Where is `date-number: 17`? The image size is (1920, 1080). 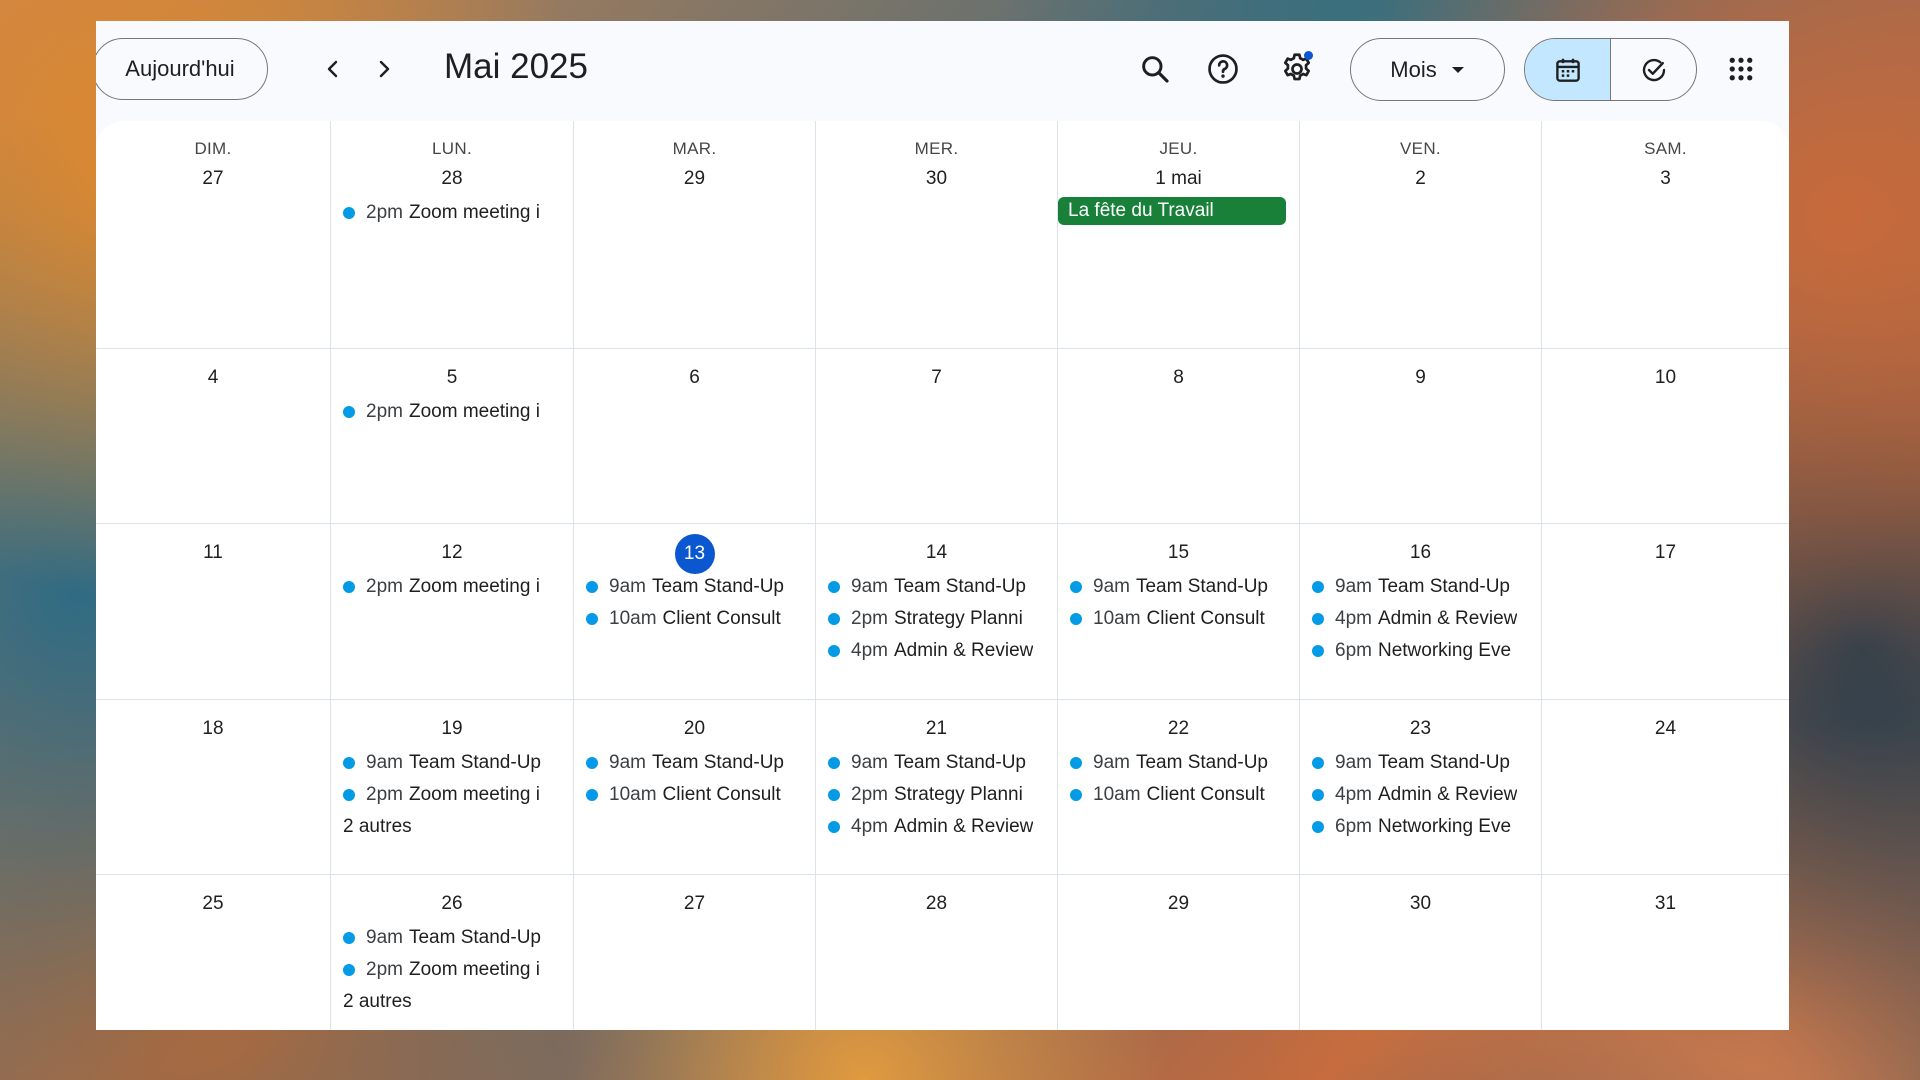
date-number: 17 is located at coordinates (1665, 553).